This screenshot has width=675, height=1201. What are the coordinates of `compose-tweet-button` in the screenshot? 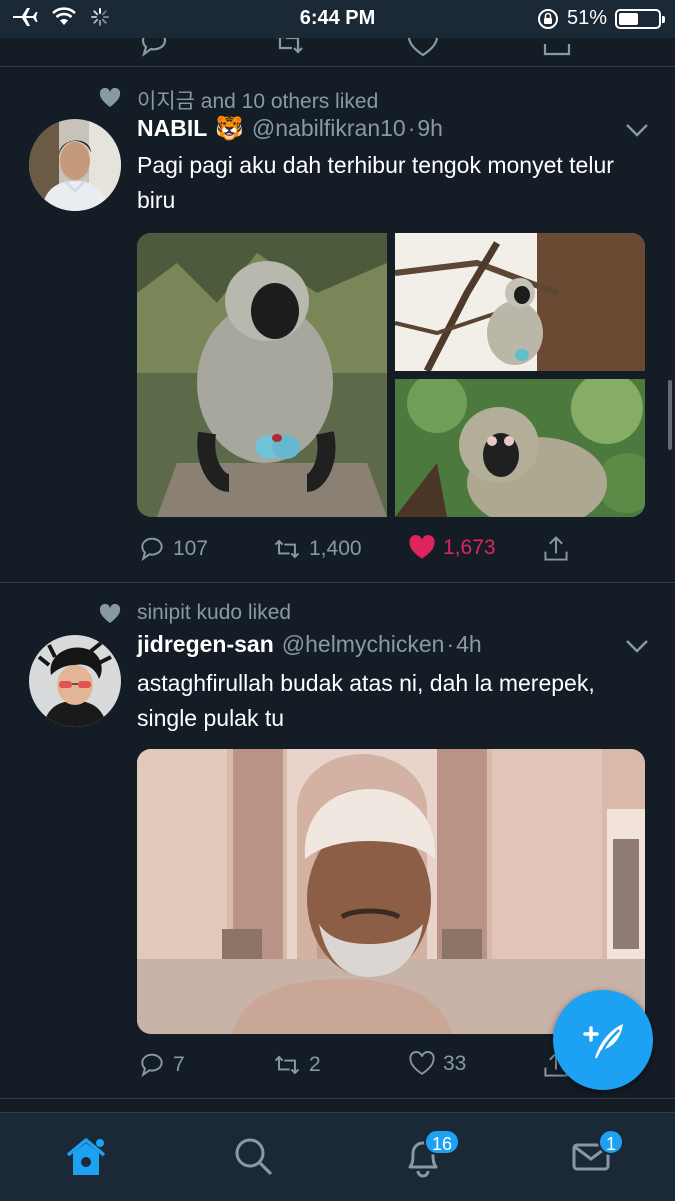 It's located at (603, 1040).